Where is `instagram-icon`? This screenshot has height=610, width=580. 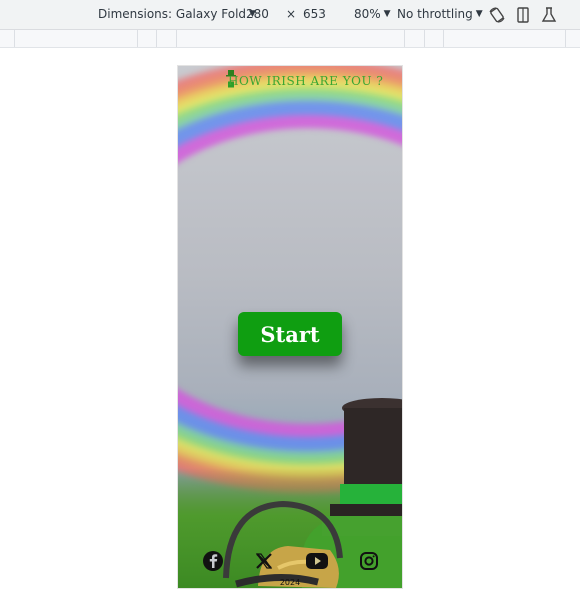 instagram-icon is located at coordinates (369, 561).